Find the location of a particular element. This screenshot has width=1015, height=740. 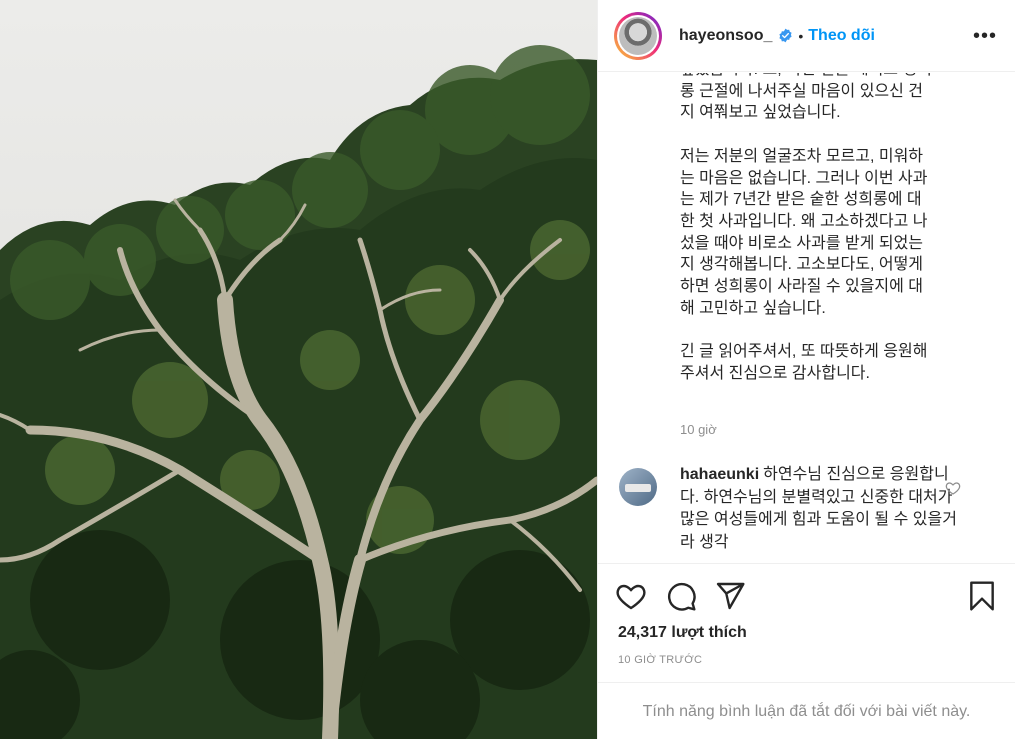

username-link: hayeonsoo_ is located at coordinates (725, 36).